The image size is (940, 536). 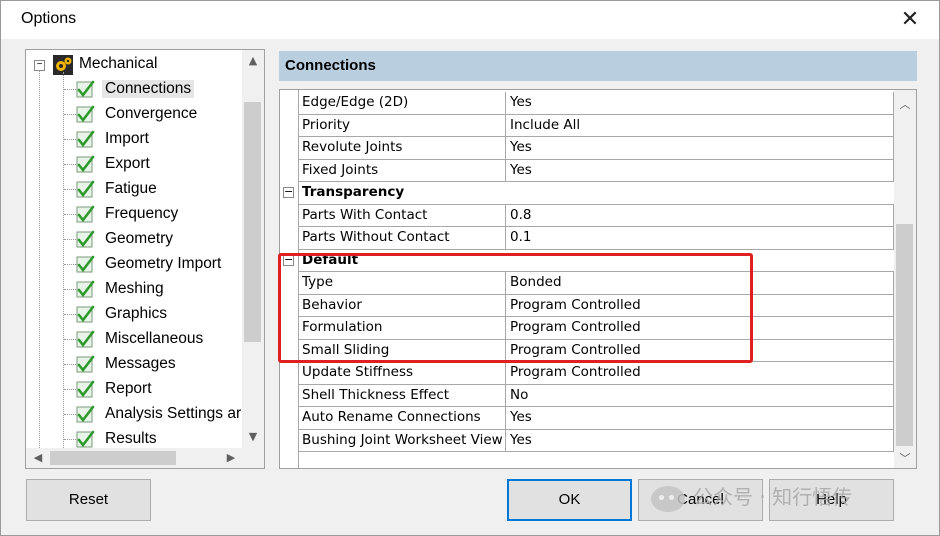 I want to click on watermark-text: 公众号 · 知行悟传, so click(x=773, y=497).